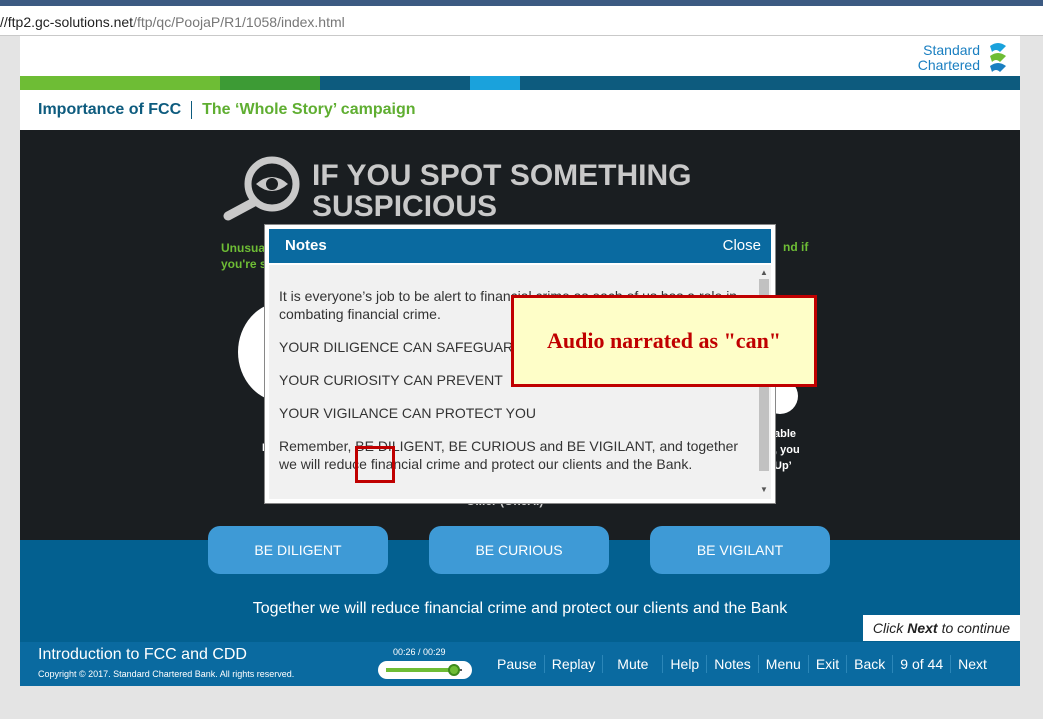 This screenshot has width=1043, height=719. I want to click on progress-fill, so click(420, 670).